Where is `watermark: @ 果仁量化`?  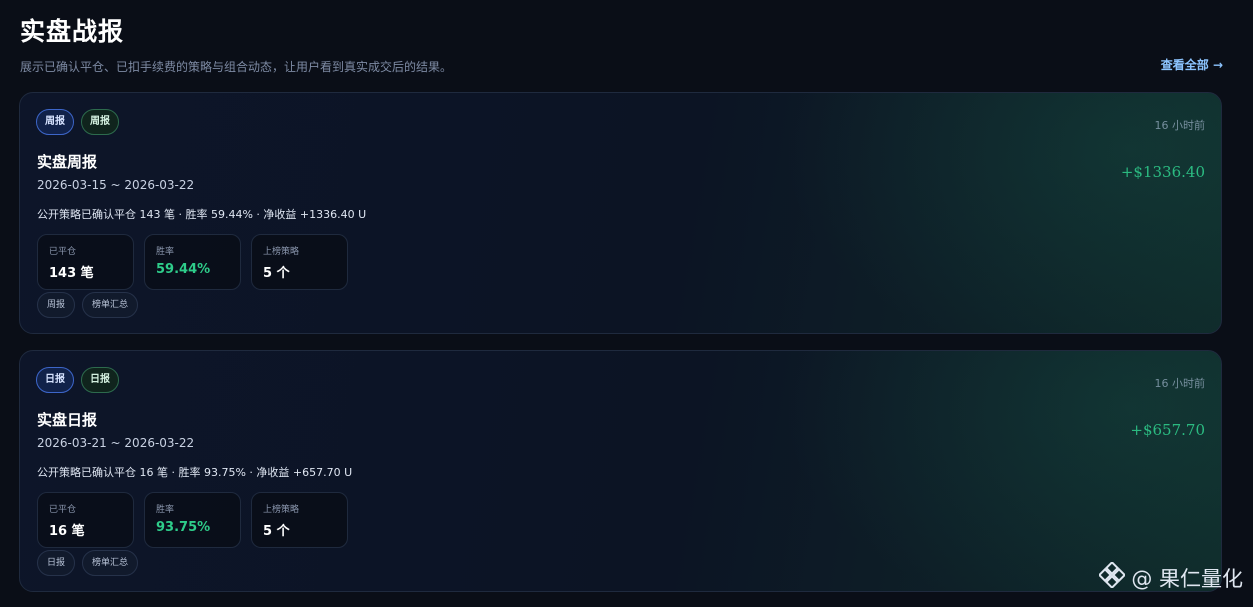
watermark: @ 果仁量化 is located at coordinates (1170, 576).